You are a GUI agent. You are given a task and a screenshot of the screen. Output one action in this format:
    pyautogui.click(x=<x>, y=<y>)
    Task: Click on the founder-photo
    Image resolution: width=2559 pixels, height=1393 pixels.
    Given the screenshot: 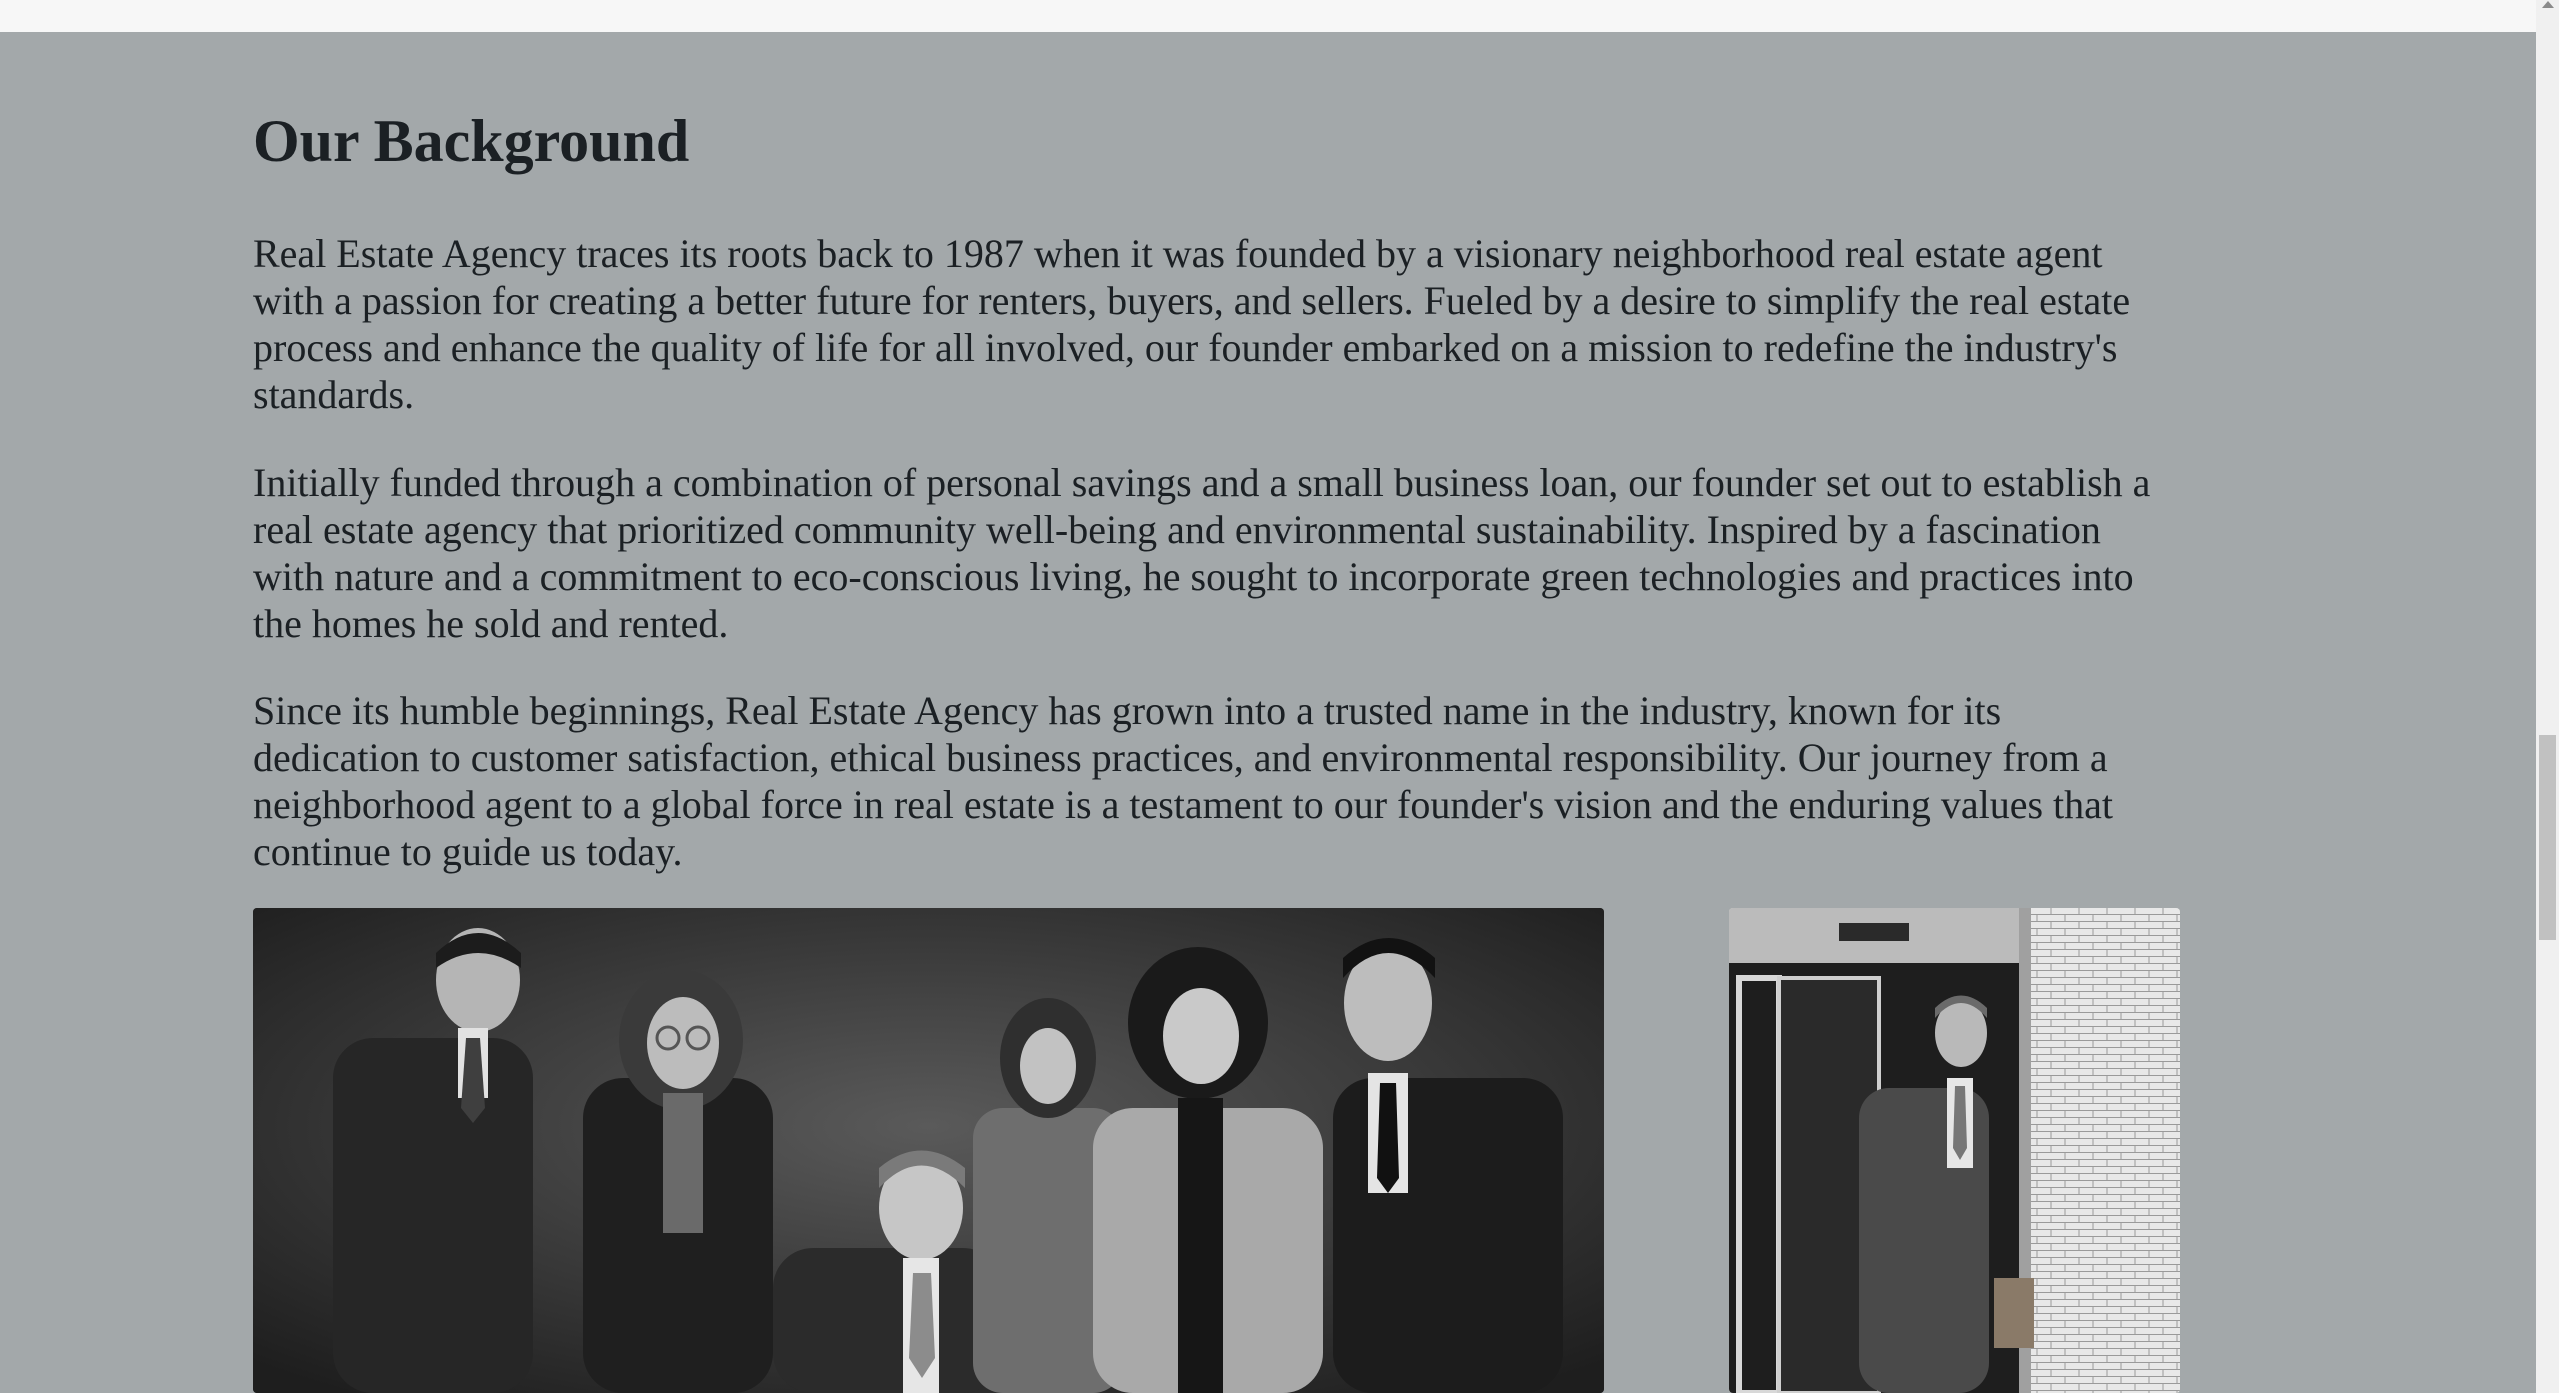 What is the action you would take?
    pyautogui.click(x=1954, y=1150)
    